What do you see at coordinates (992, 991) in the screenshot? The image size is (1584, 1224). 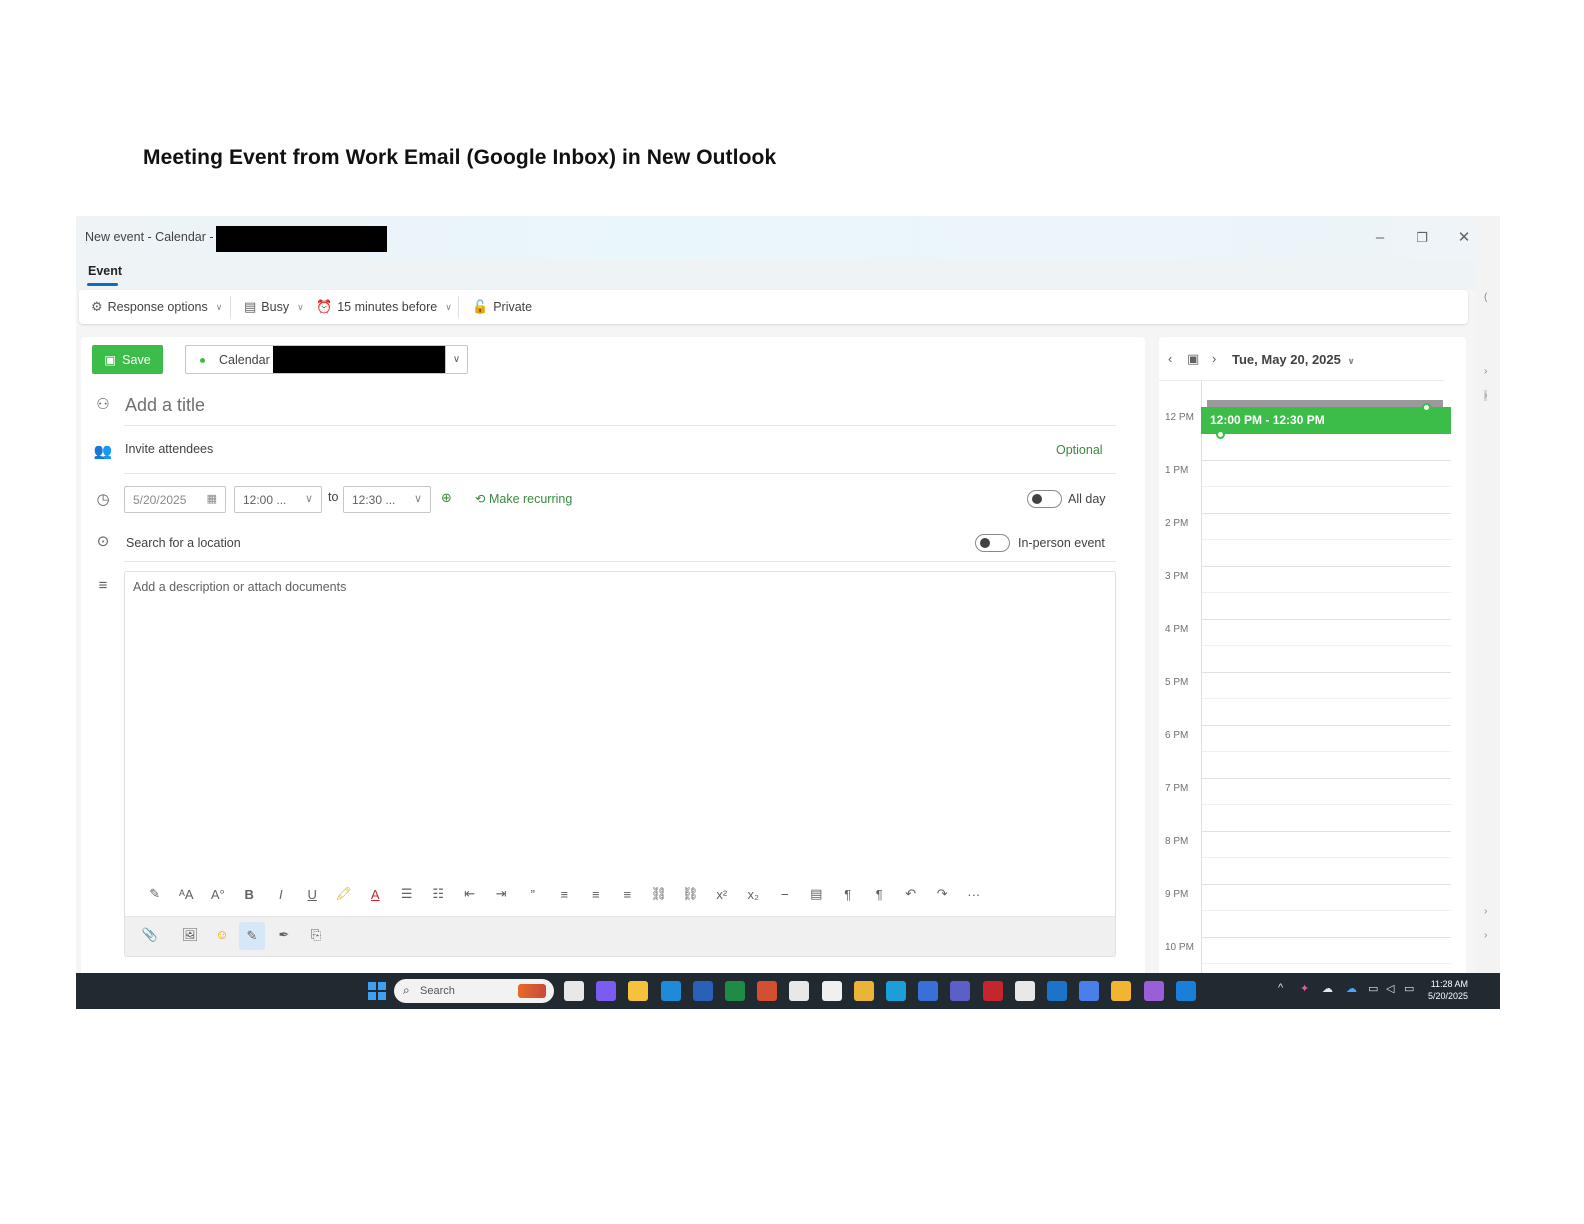 I see `acrobat-icon` at bounding box center [992, 991].